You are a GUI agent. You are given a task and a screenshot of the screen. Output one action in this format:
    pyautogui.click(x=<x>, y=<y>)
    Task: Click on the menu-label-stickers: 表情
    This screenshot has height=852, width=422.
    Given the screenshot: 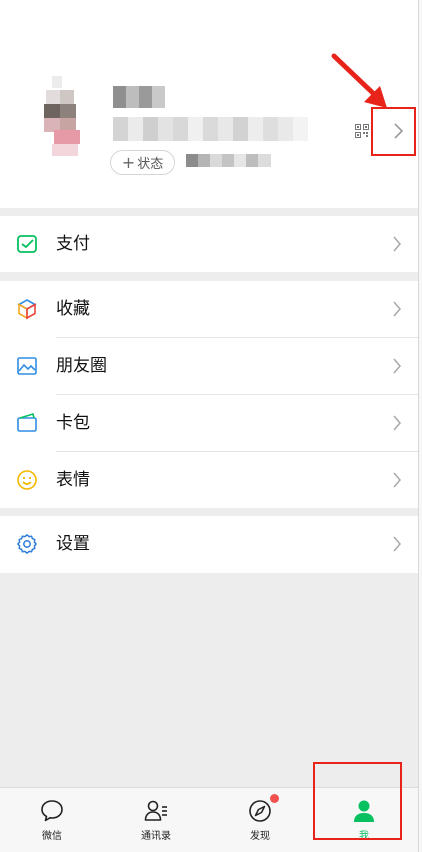 What is the action you would take?
    pyautogui.click(x=73, y=480)
    